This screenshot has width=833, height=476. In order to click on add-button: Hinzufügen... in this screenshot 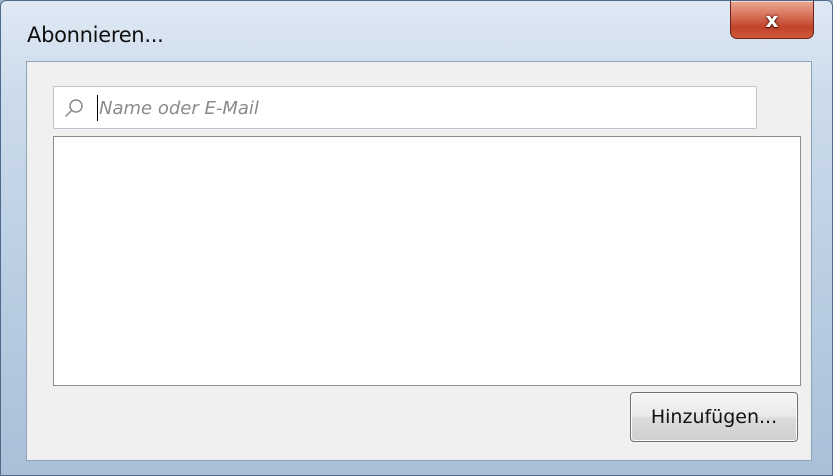, I will do `click(714, 417)`.